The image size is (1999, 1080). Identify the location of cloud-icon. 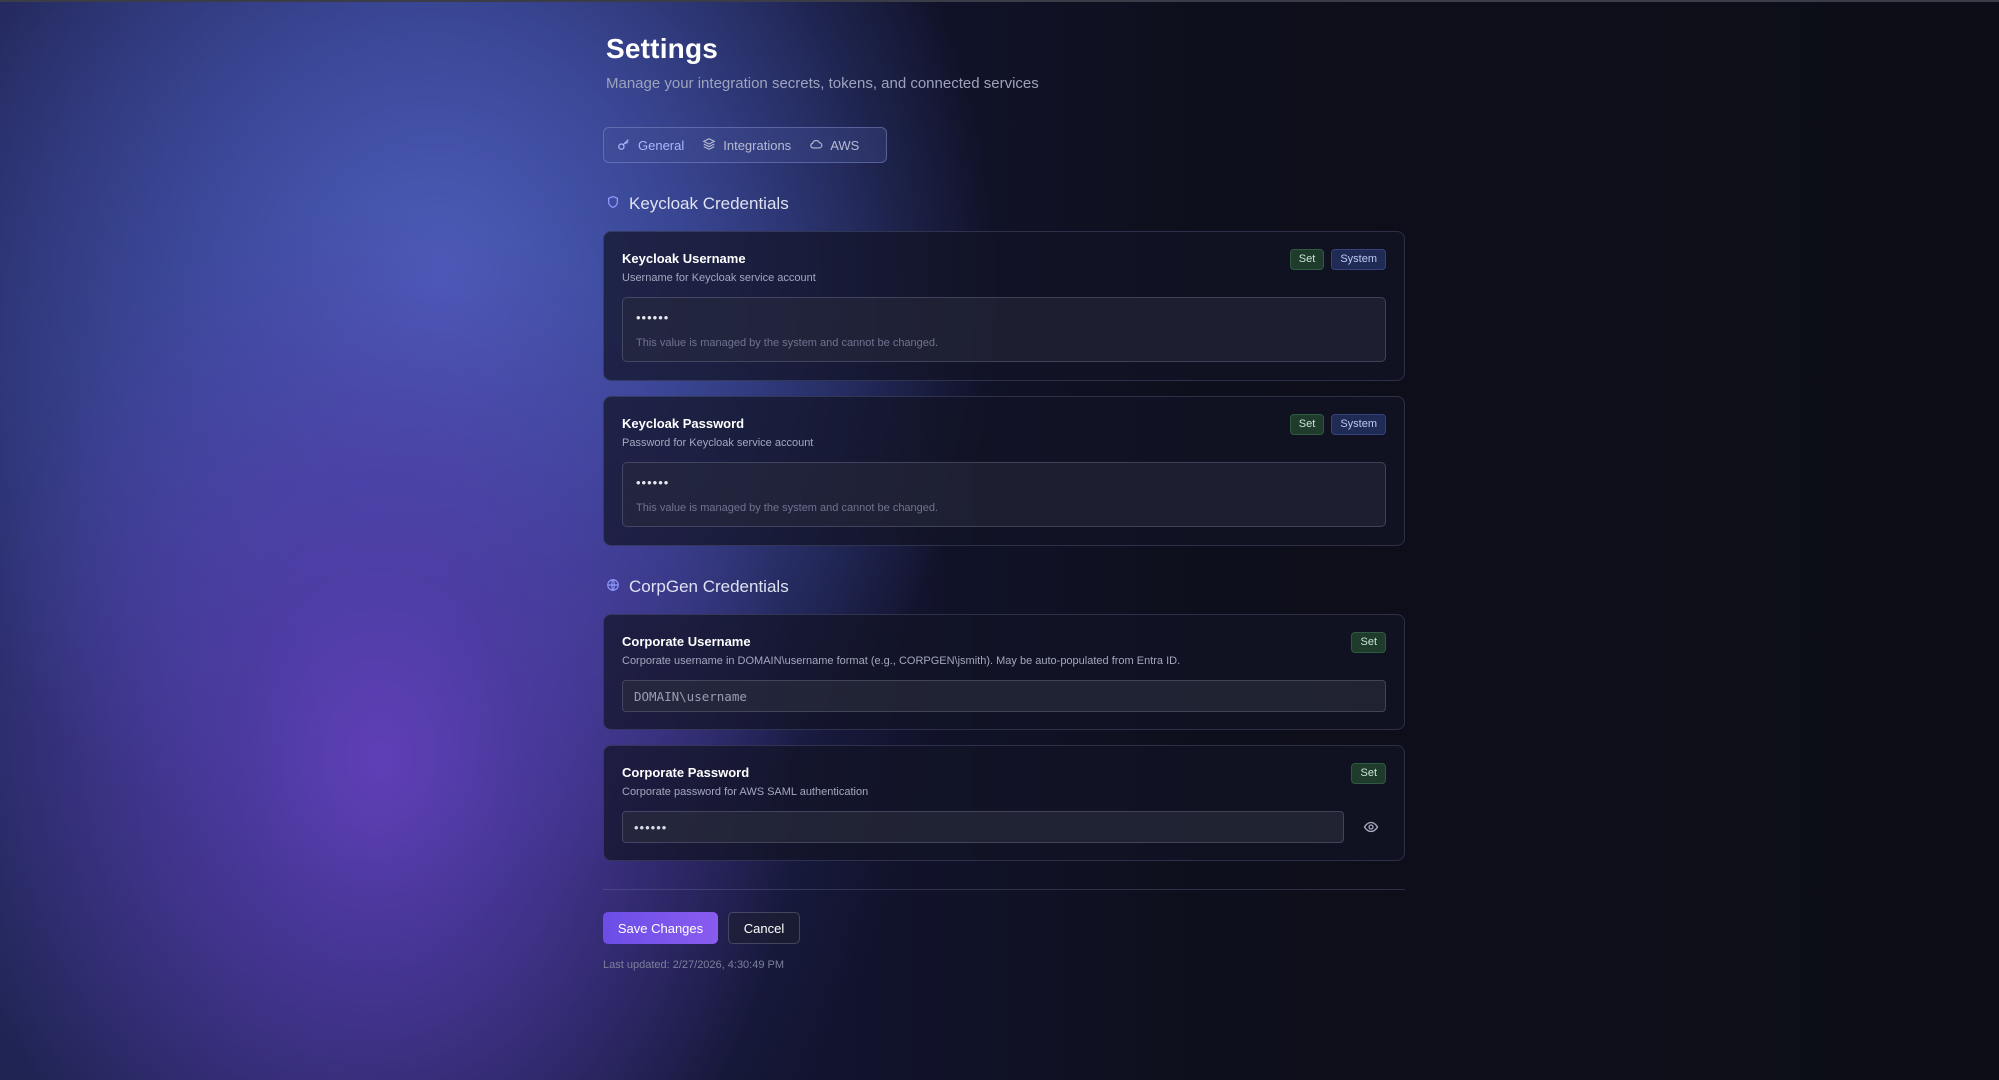
(816, 145).